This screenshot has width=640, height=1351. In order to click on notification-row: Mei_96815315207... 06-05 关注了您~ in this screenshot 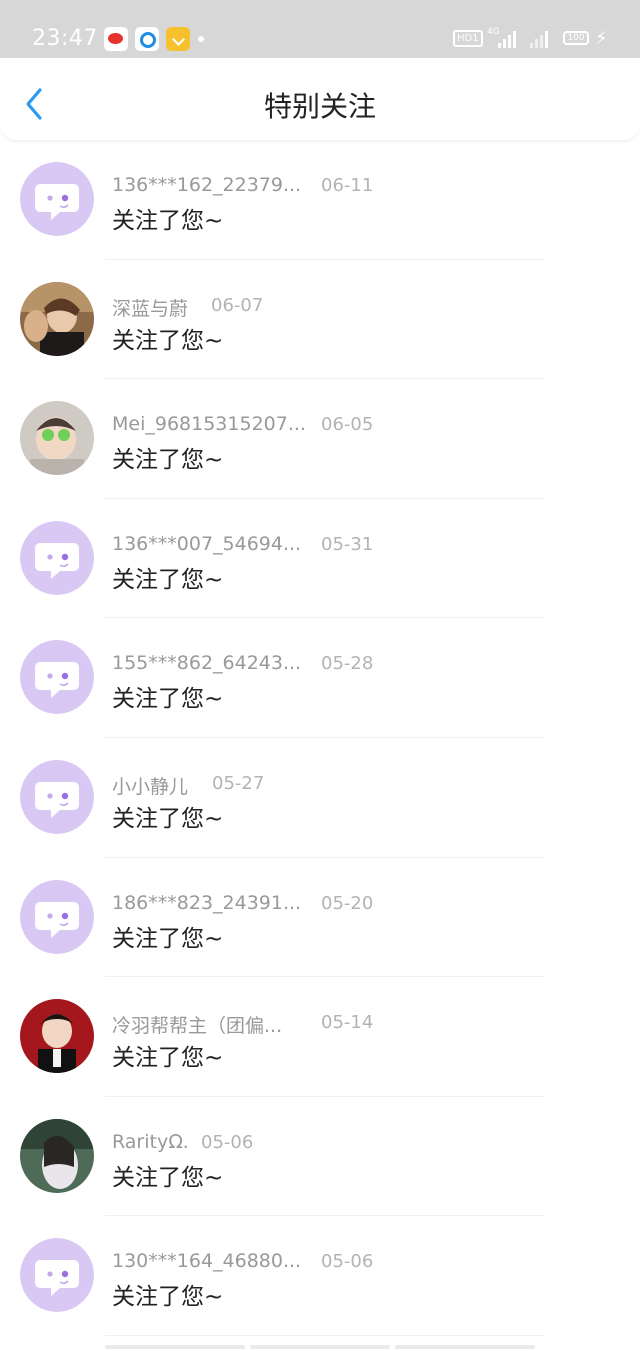, I will do `click(320, 439)`.